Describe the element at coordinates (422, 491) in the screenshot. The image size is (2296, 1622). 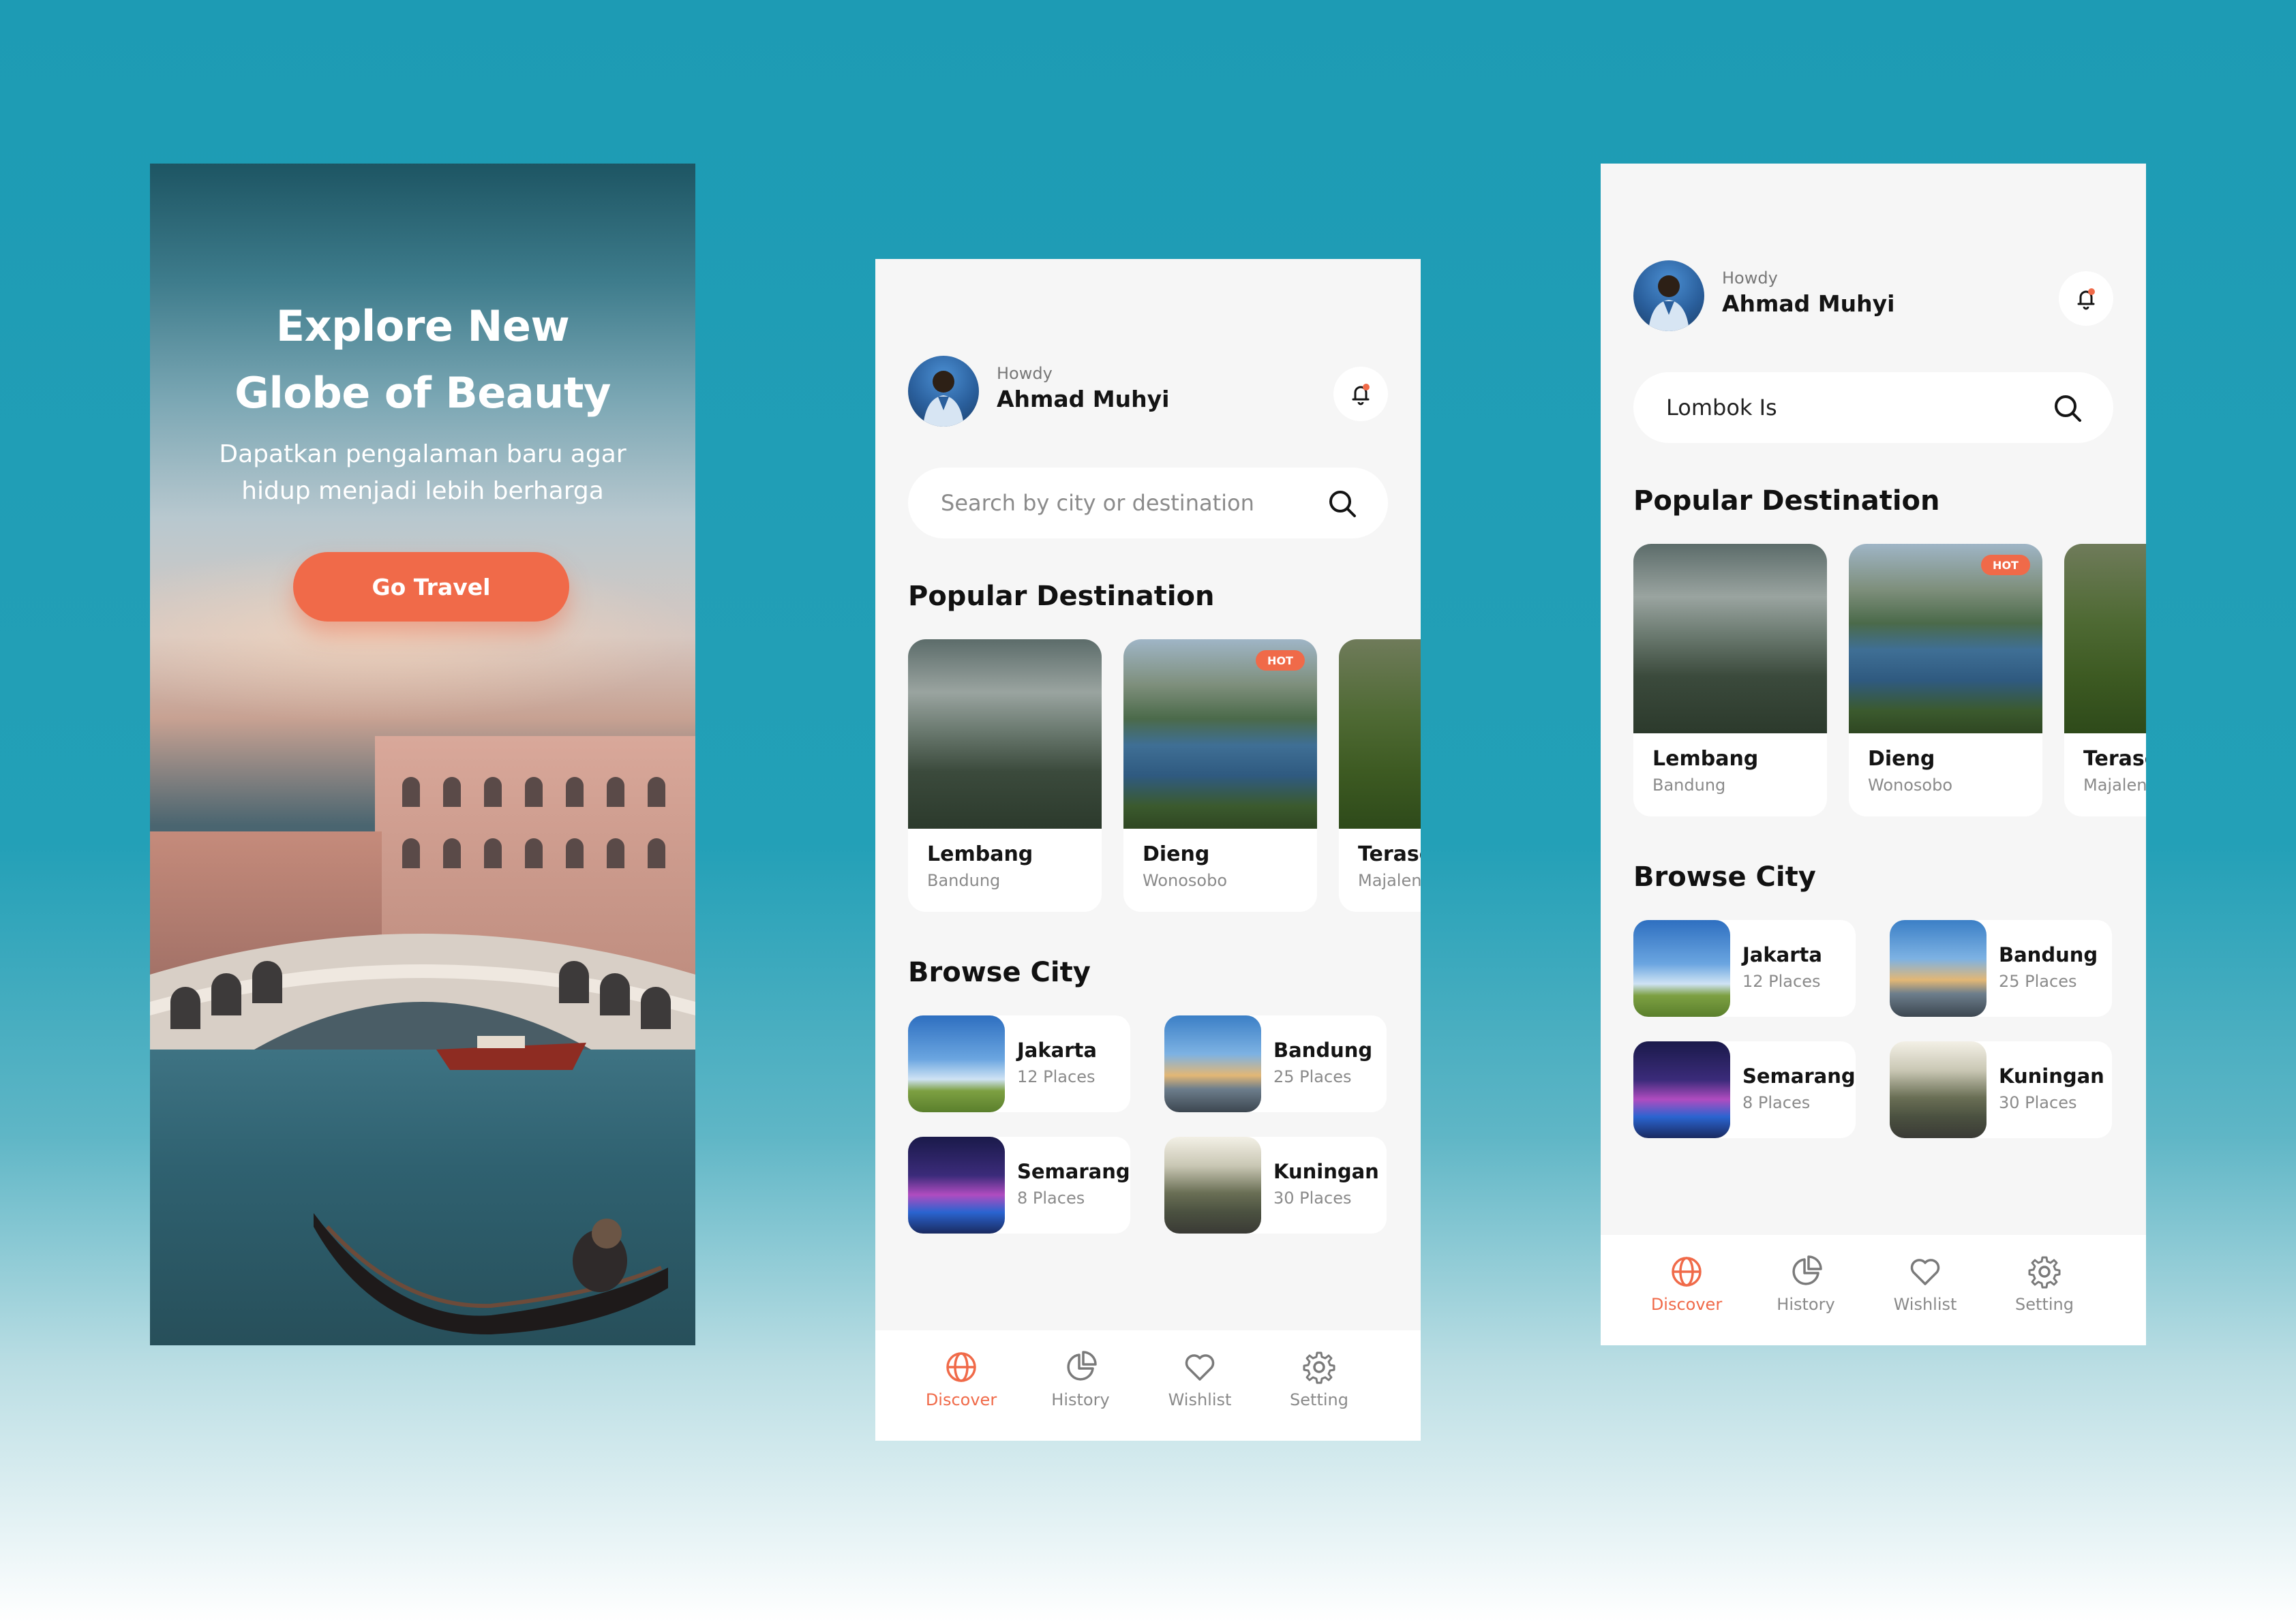
I see `splash-subtitle-line2: hidup menjadi lebih berharga` at that location.